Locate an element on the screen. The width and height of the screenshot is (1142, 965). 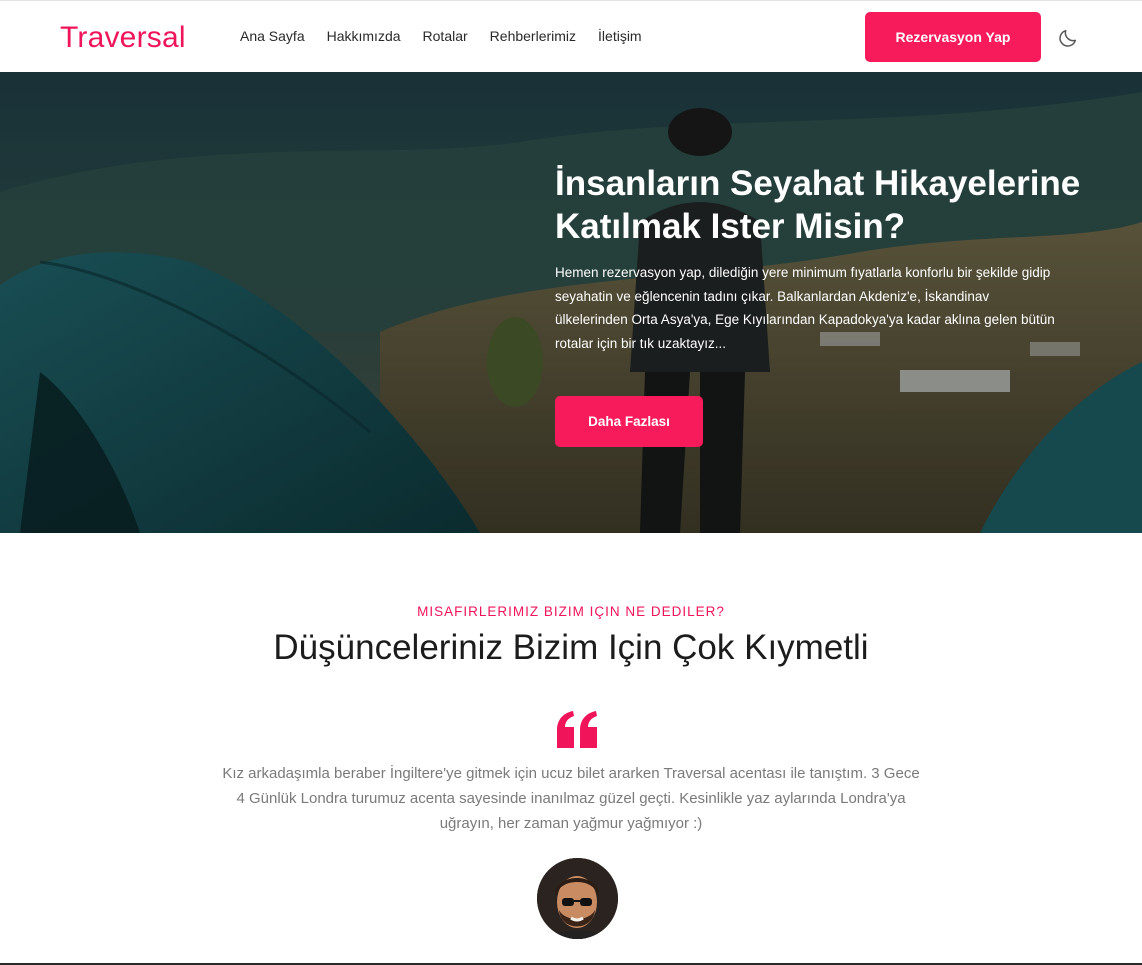
brand-logo: Traversal is located at coordinates (123, 38).